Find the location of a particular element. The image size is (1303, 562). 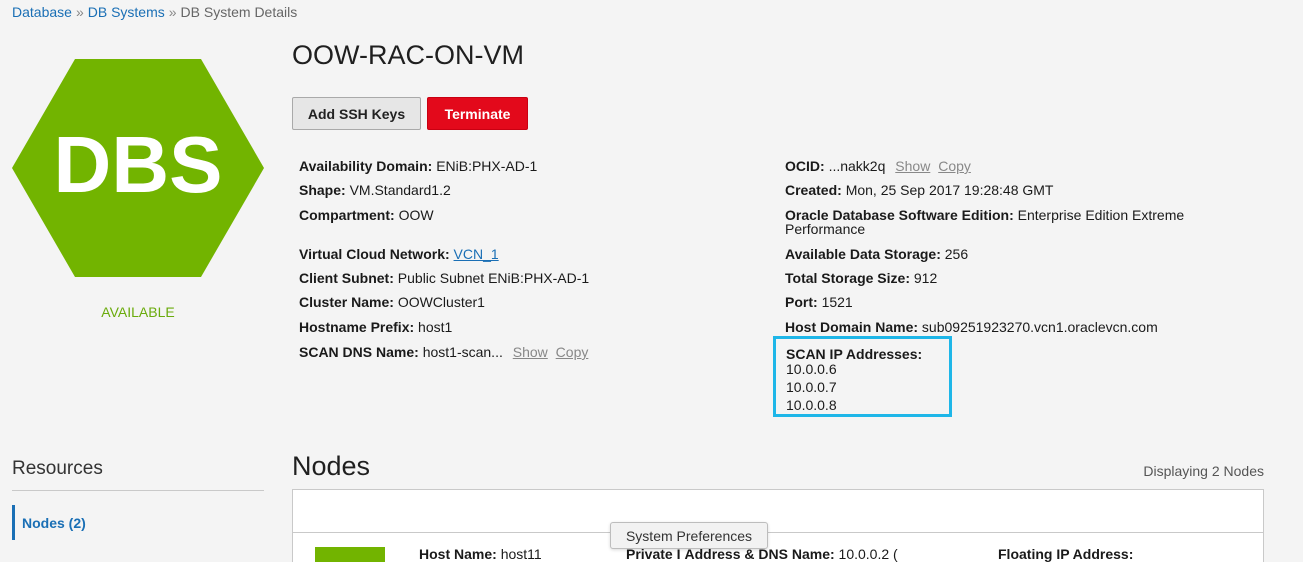

detail-label: Cluster Name: is located at coordinates (346, 302).